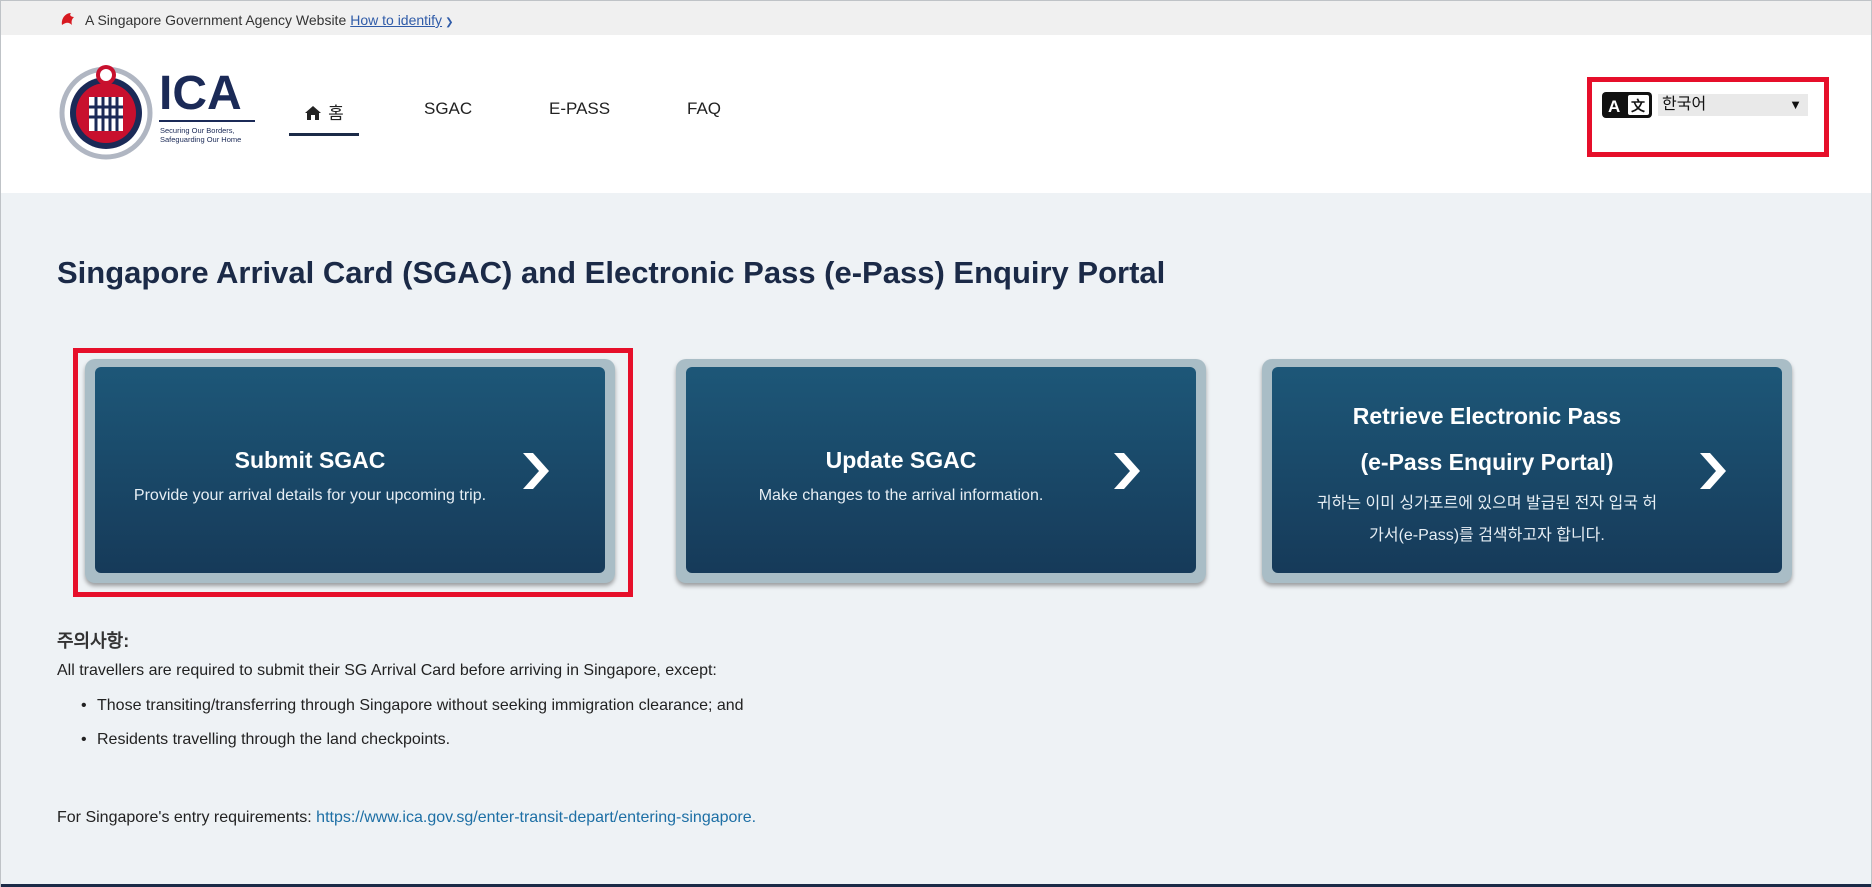 The image size is (1872, 887). I want to click on nav-item-epass: E-PASS, so click(579, 113).